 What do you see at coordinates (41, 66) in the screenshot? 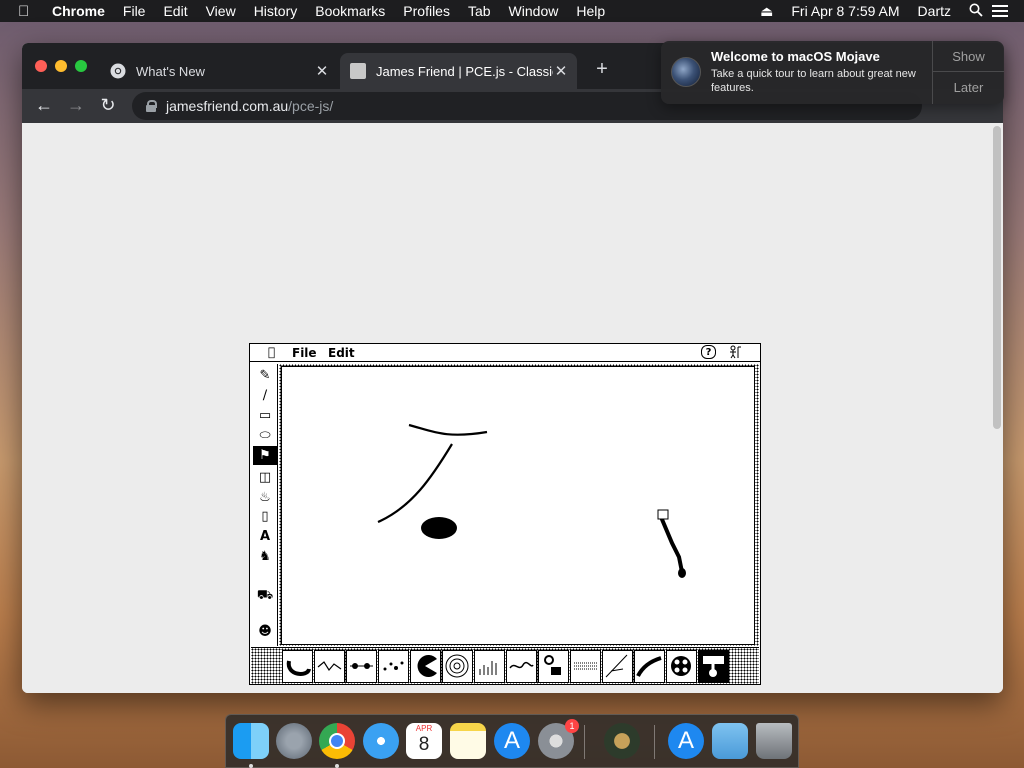
I see `close-window-button` at bounding box center [41, 66].